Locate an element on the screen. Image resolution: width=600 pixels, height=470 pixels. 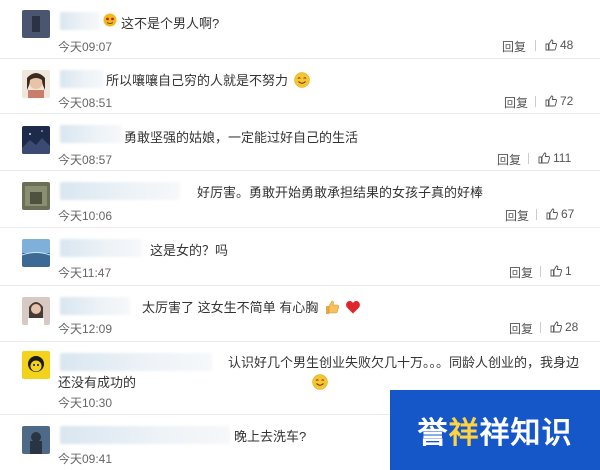
like-button: 48 is located at coordinates (554, 45).